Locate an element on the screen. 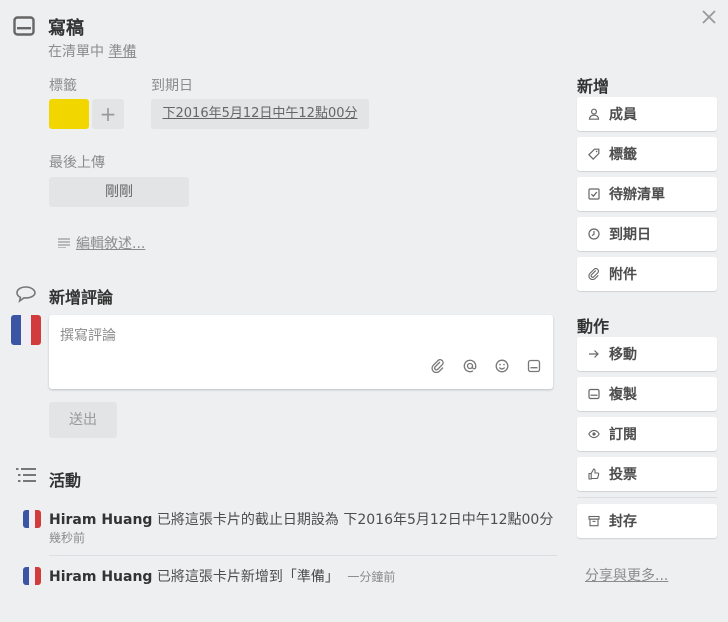 Image resolution: width=728 pixels, height=622 pixels. vote-label: 投票 is located at coordinates (623, 475).